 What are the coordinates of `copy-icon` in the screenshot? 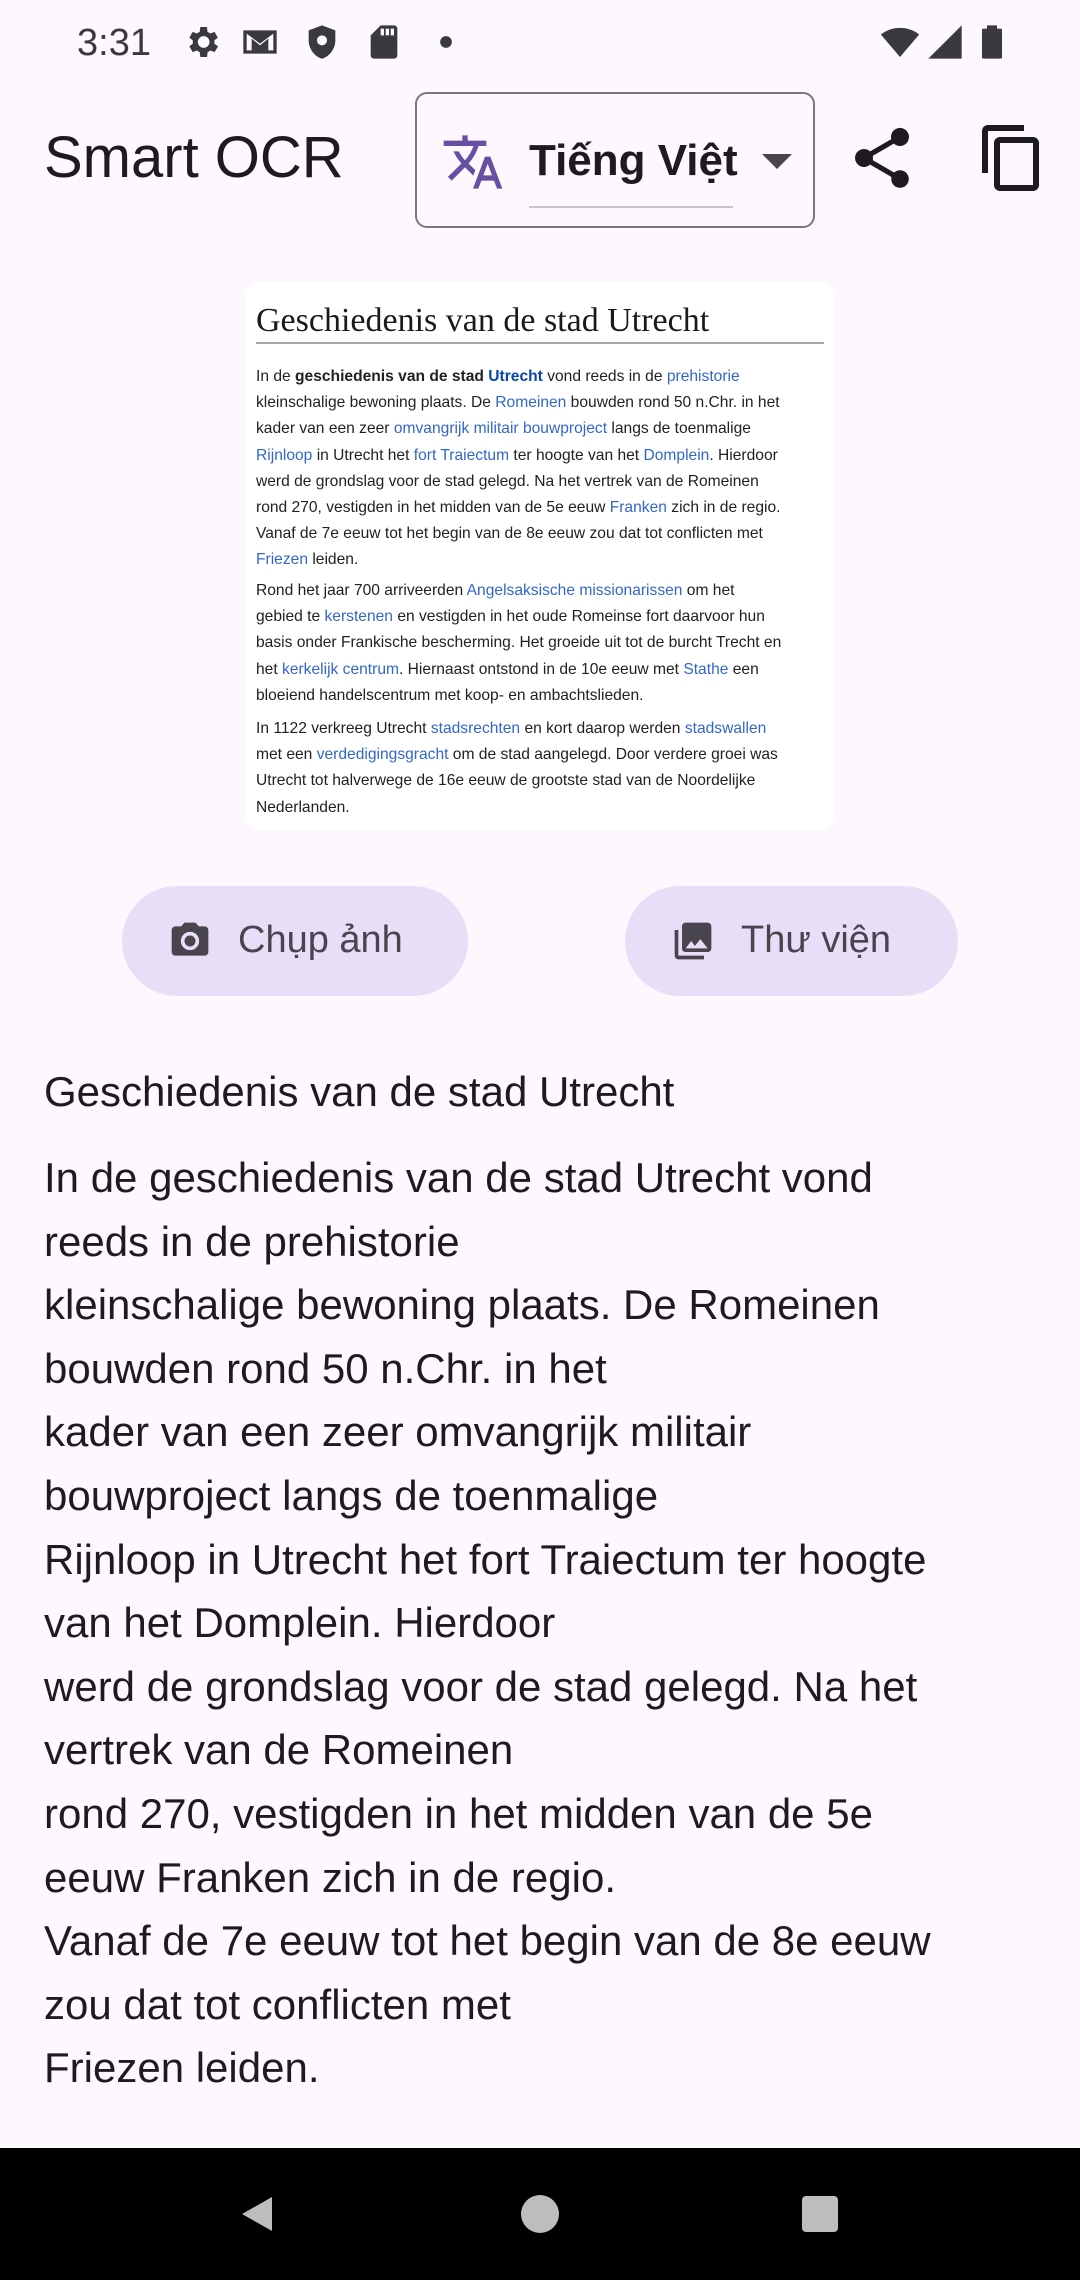 It's located at (1010, 158).